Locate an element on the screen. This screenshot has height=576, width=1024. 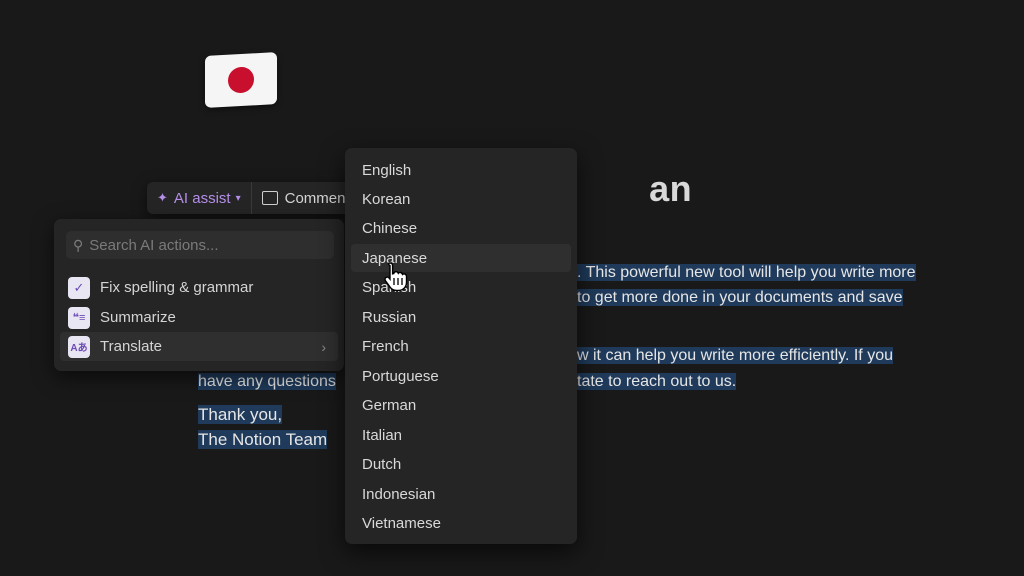
paragraph-line: have any questions is located at coordinates (267, 381).